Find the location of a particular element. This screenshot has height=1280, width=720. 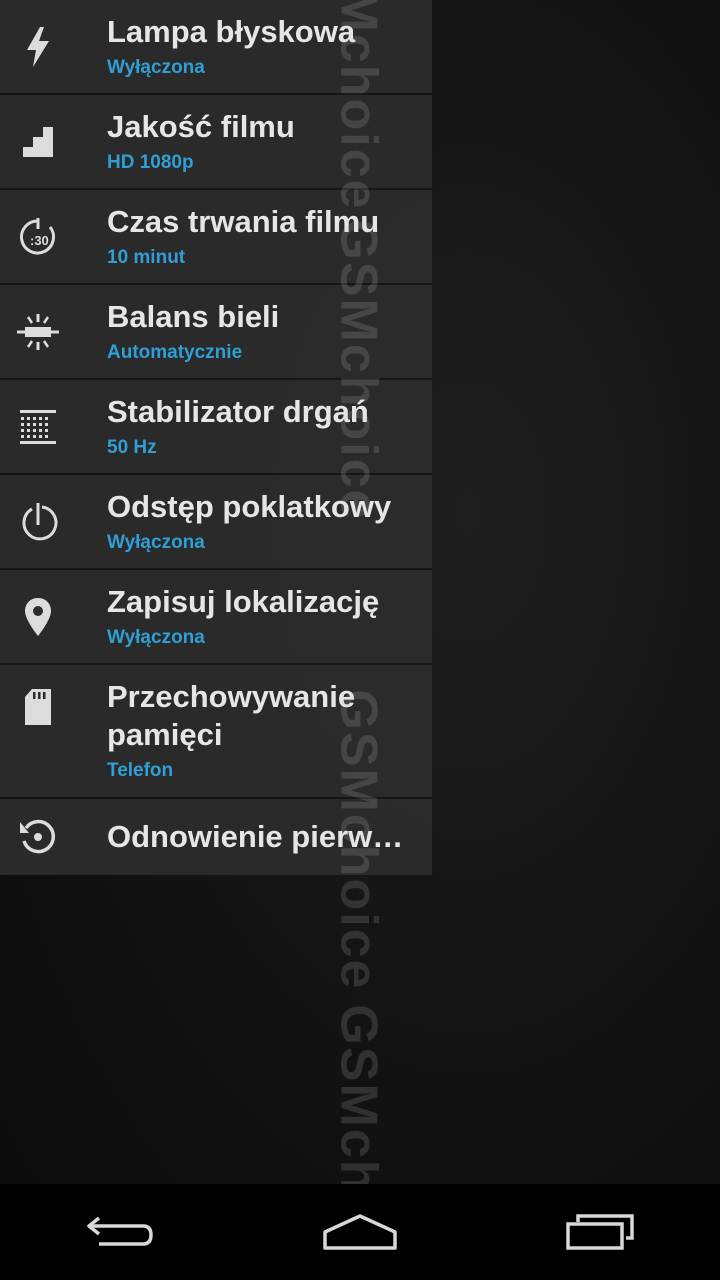

setting-title: Balans bieli is located at coordinates (193, 316).